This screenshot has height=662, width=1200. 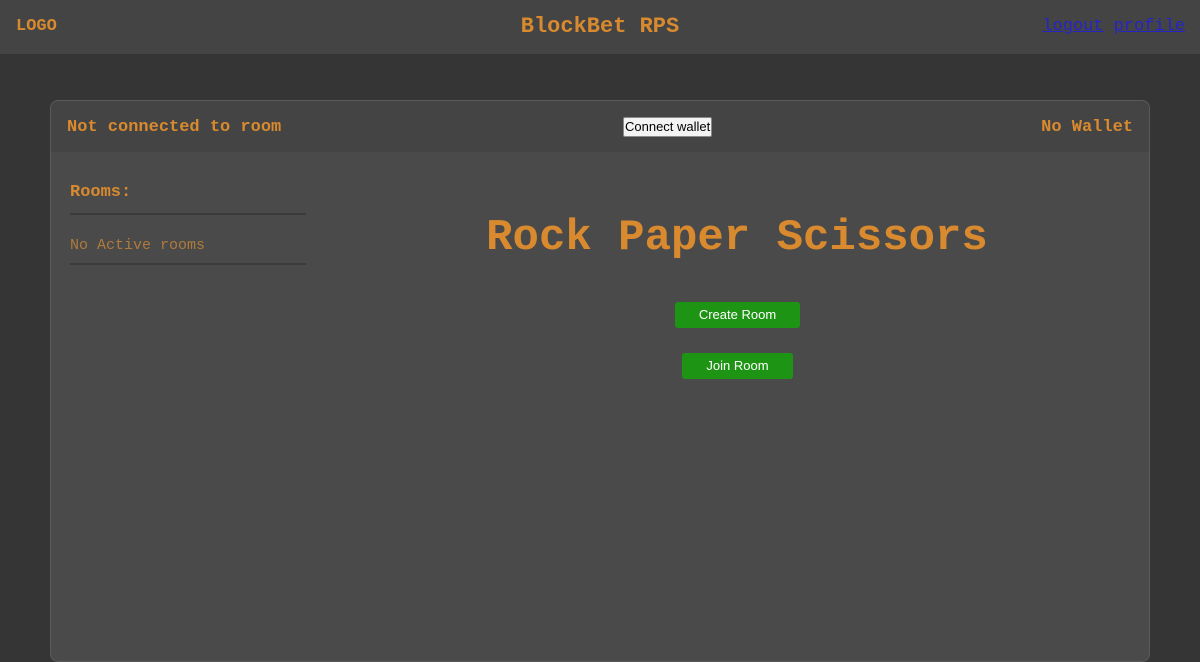 What do you see at coordinates (737, 315) in the screenshot?
I see `create-room-button: Create Room` at bounding box center [737, 315].